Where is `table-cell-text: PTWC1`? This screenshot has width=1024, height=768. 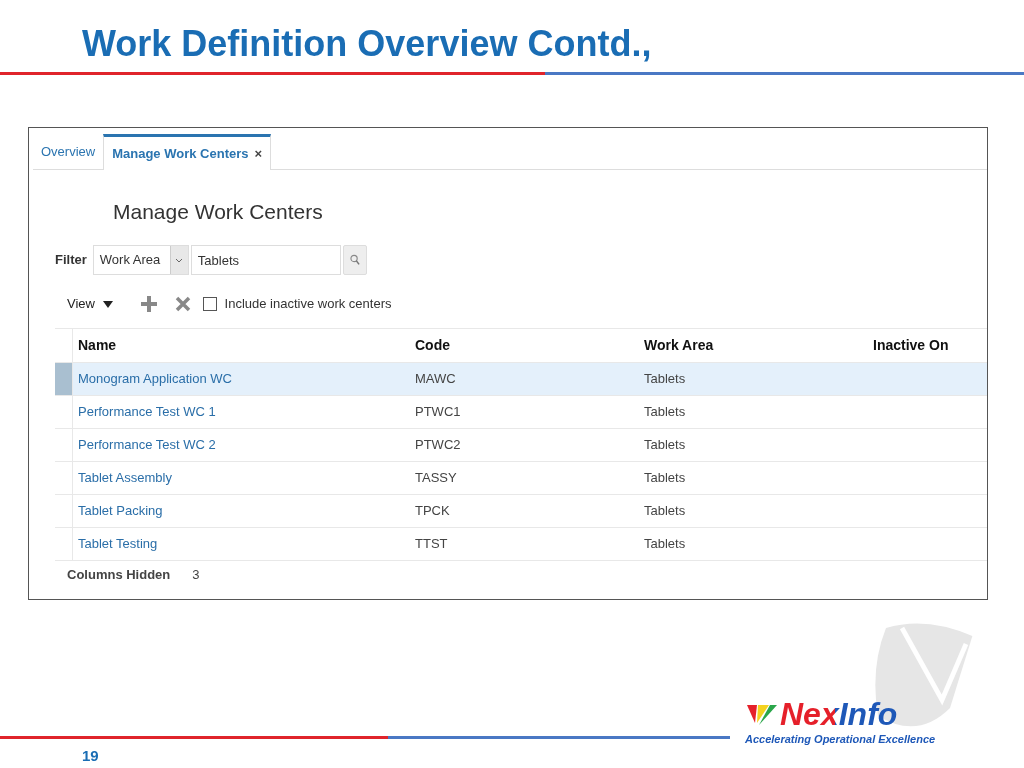 table-cell-text: PTWC1 is located at coordinates (437, 412).